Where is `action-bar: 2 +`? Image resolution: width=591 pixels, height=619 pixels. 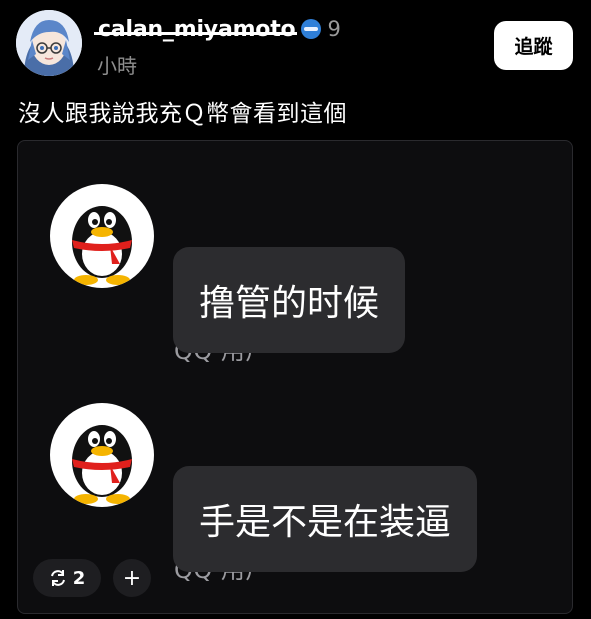 action-bar: 2 + is located at coordinates (92, 579).